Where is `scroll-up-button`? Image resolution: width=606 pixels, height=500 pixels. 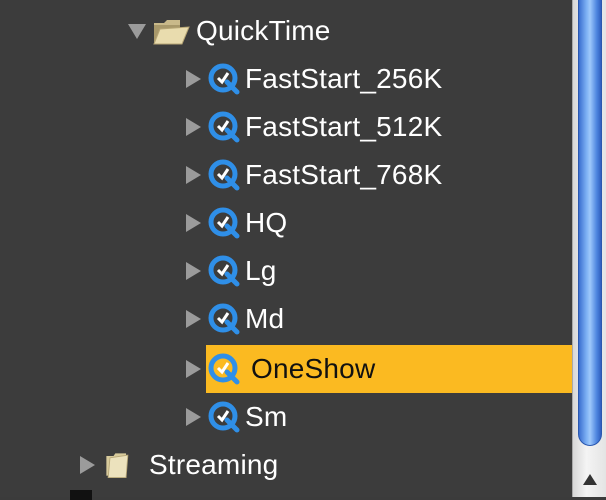
scroll-up-button is located at coordinates (589, 479).